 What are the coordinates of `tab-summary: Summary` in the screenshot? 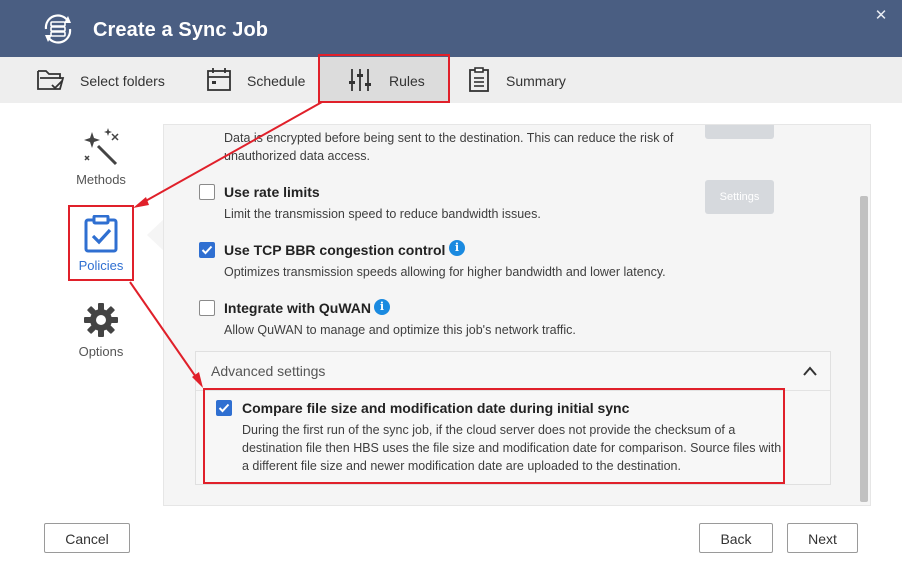 It's located at (528, 80).